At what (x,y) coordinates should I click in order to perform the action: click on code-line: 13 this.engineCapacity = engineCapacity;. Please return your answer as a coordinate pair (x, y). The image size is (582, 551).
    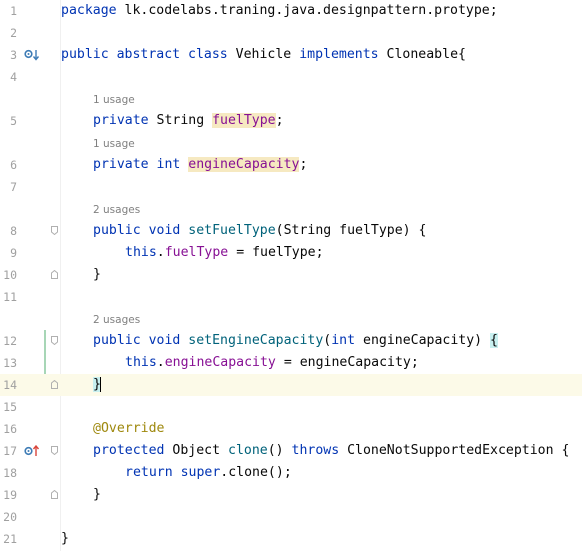
    Looking at the image, I should click on (291, 363).